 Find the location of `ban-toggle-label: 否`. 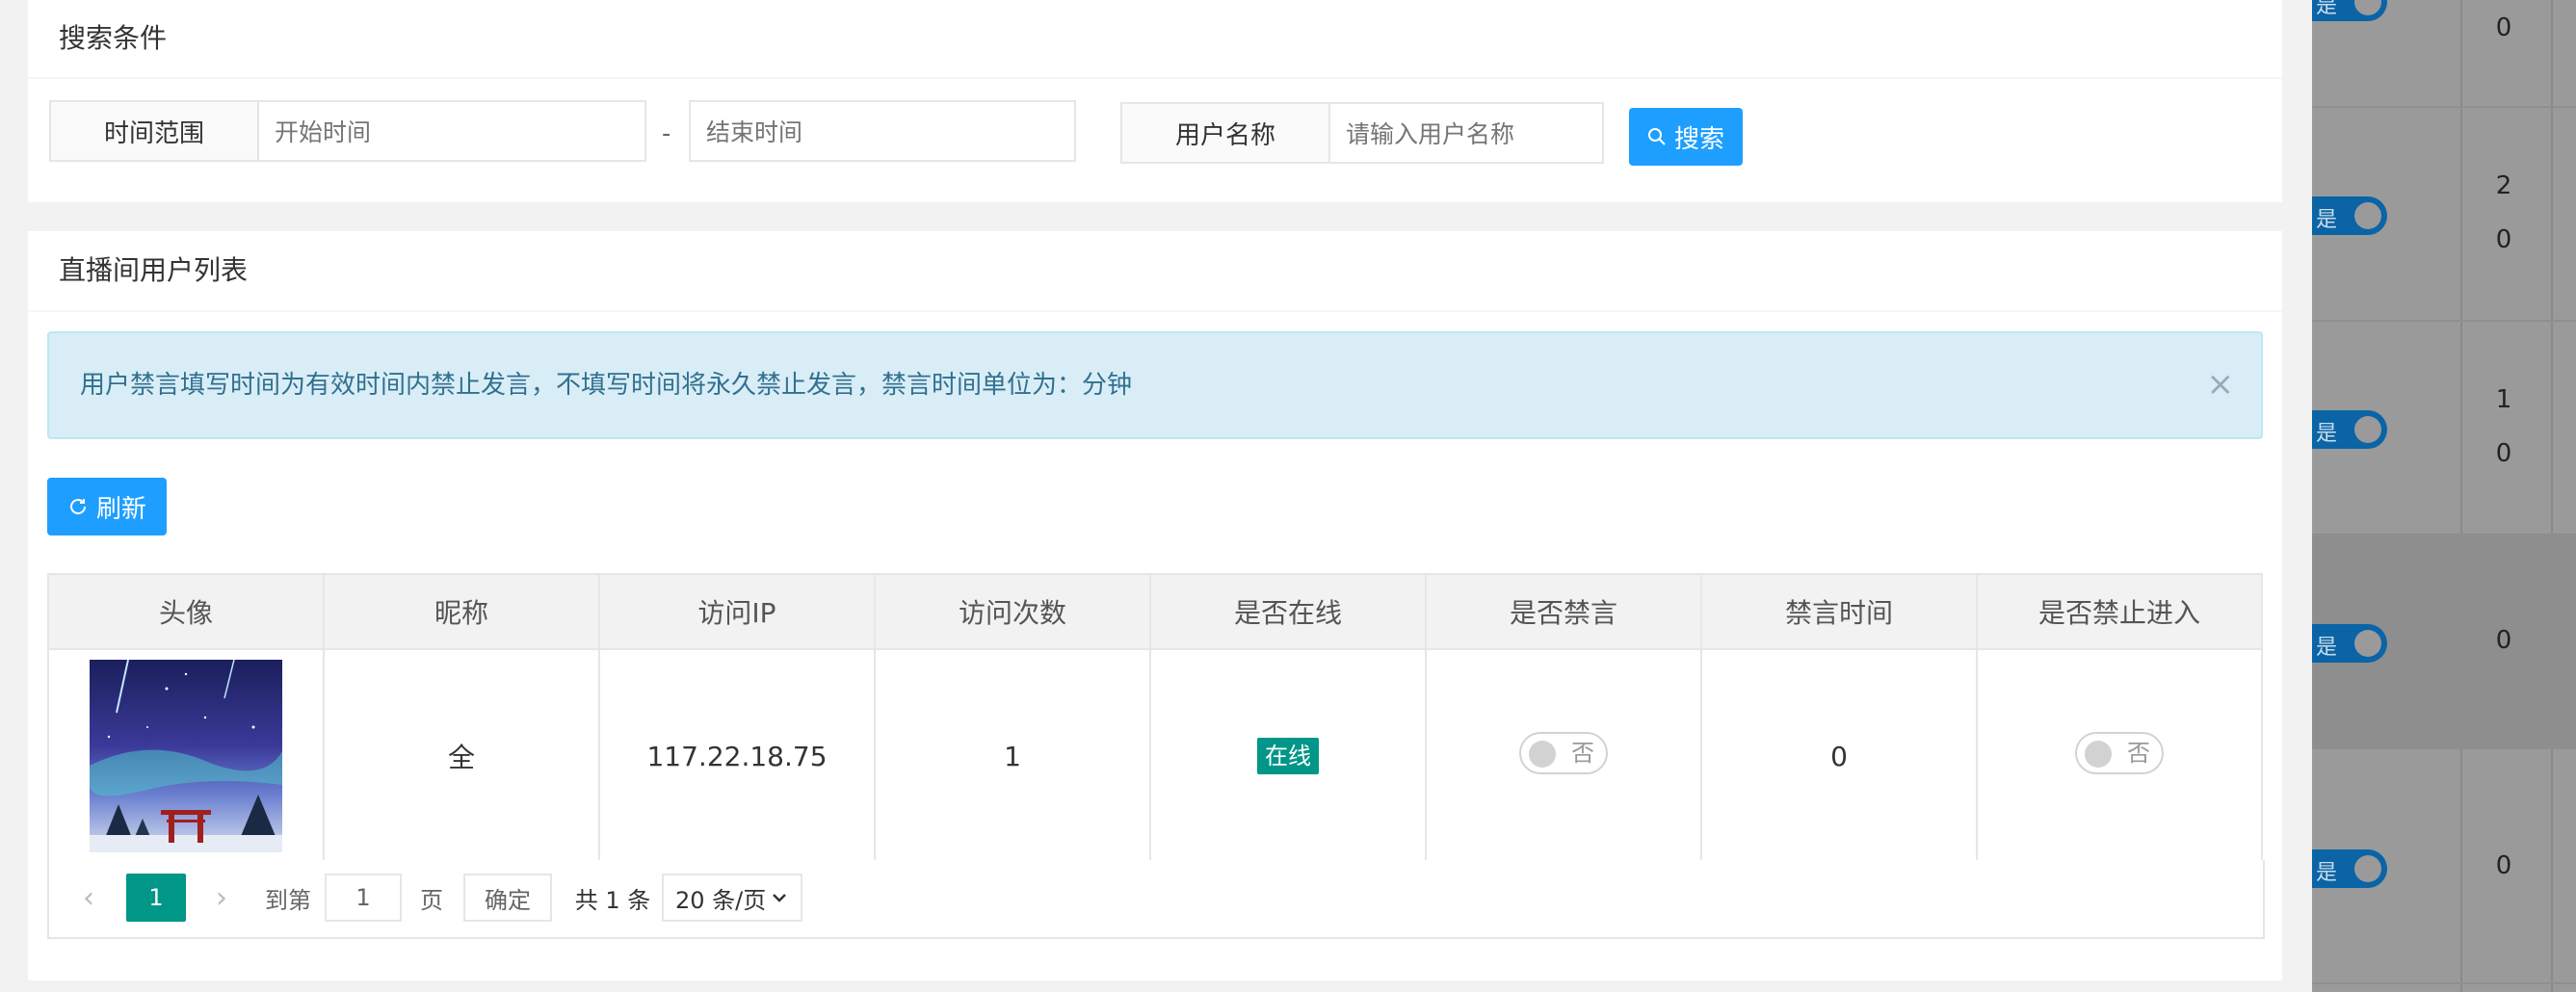

ban-toggle-label: 否 is located at coordinates (2138, 753).